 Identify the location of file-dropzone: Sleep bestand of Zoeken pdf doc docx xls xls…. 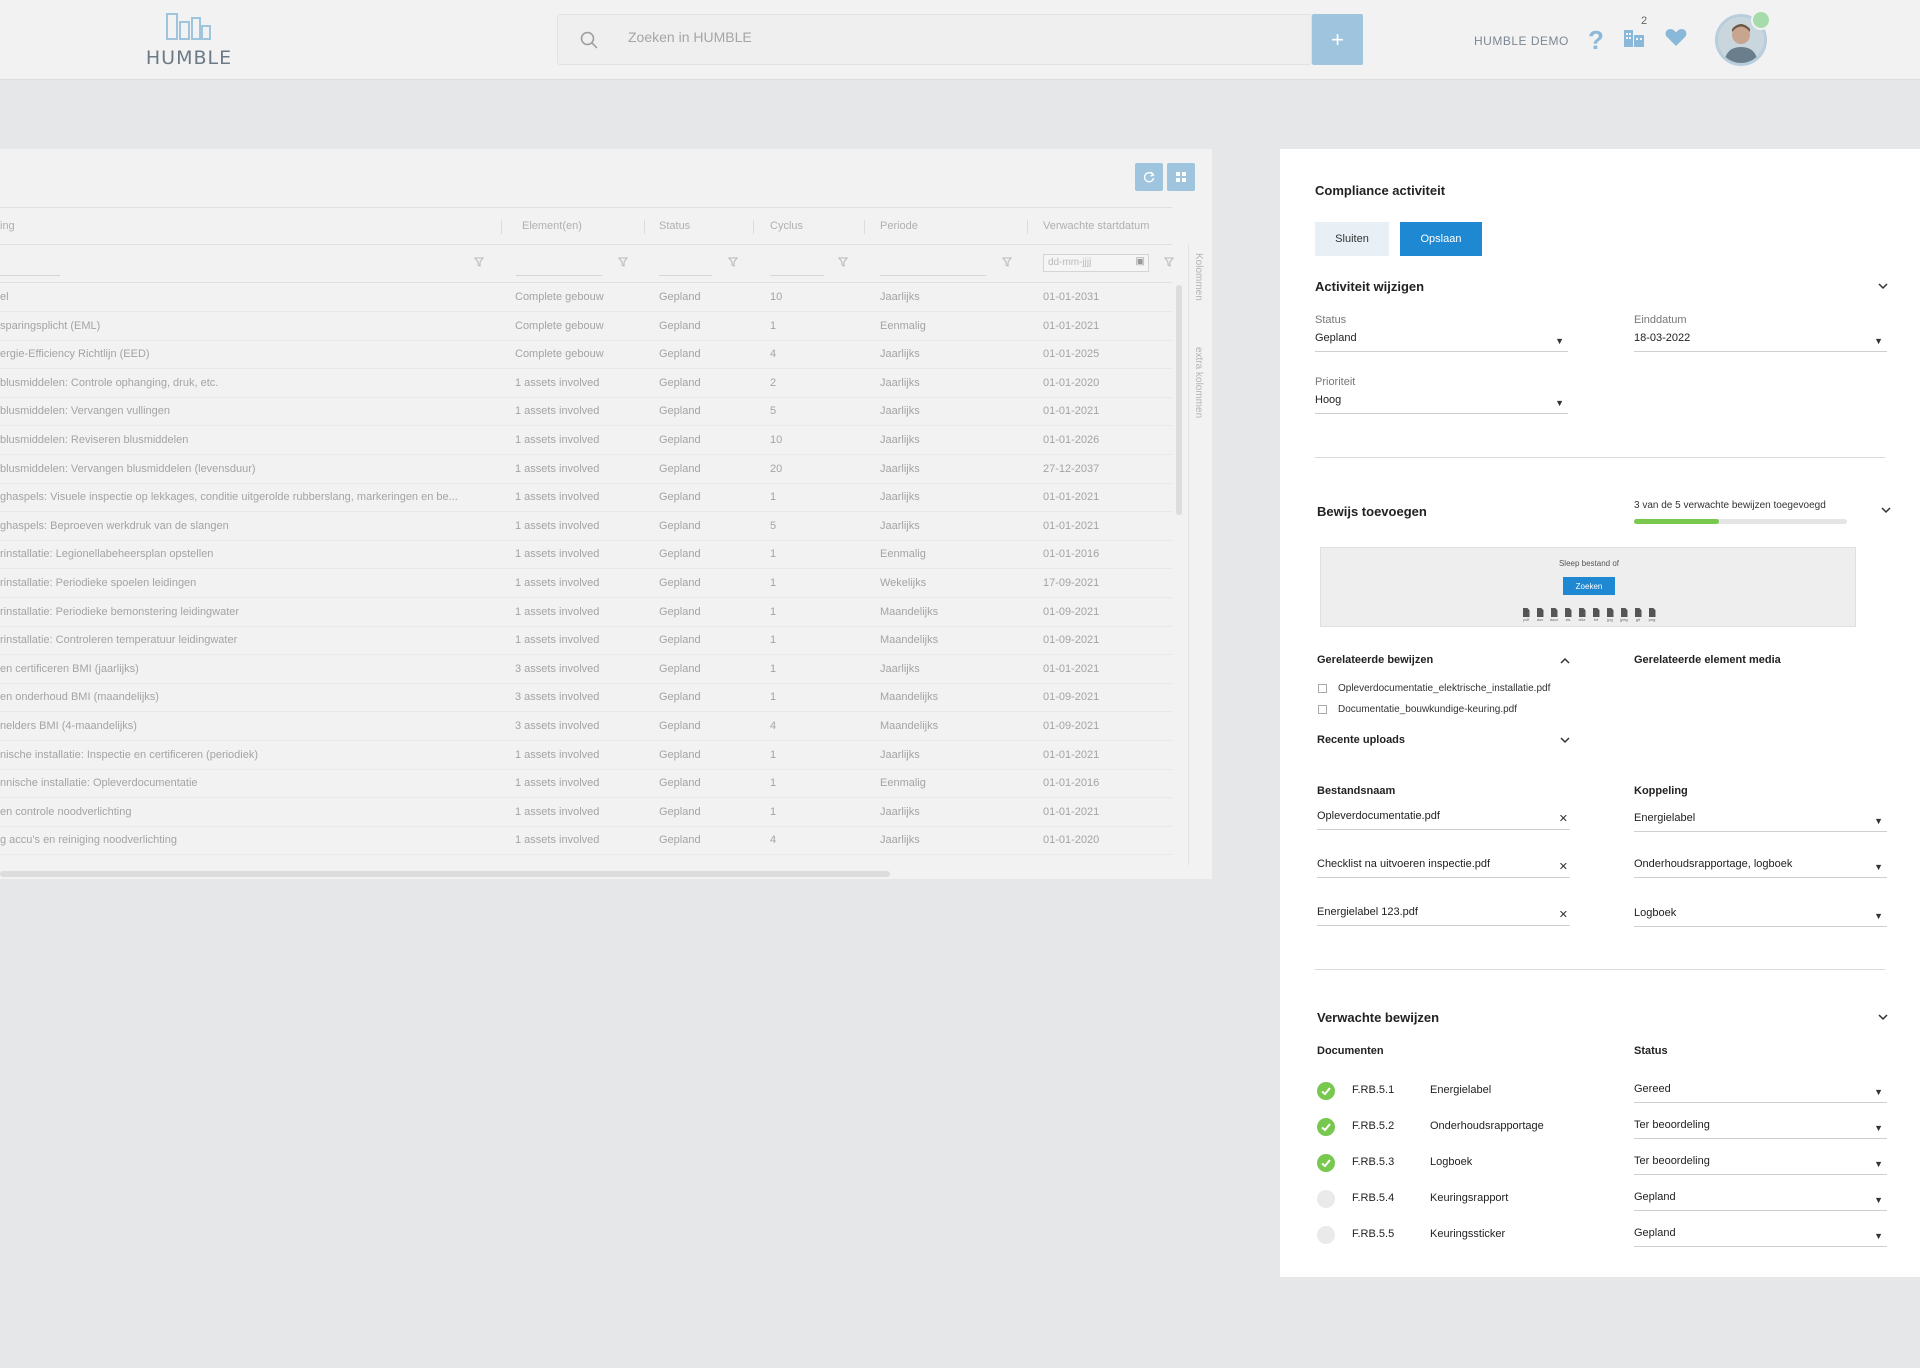
(1588, 587).